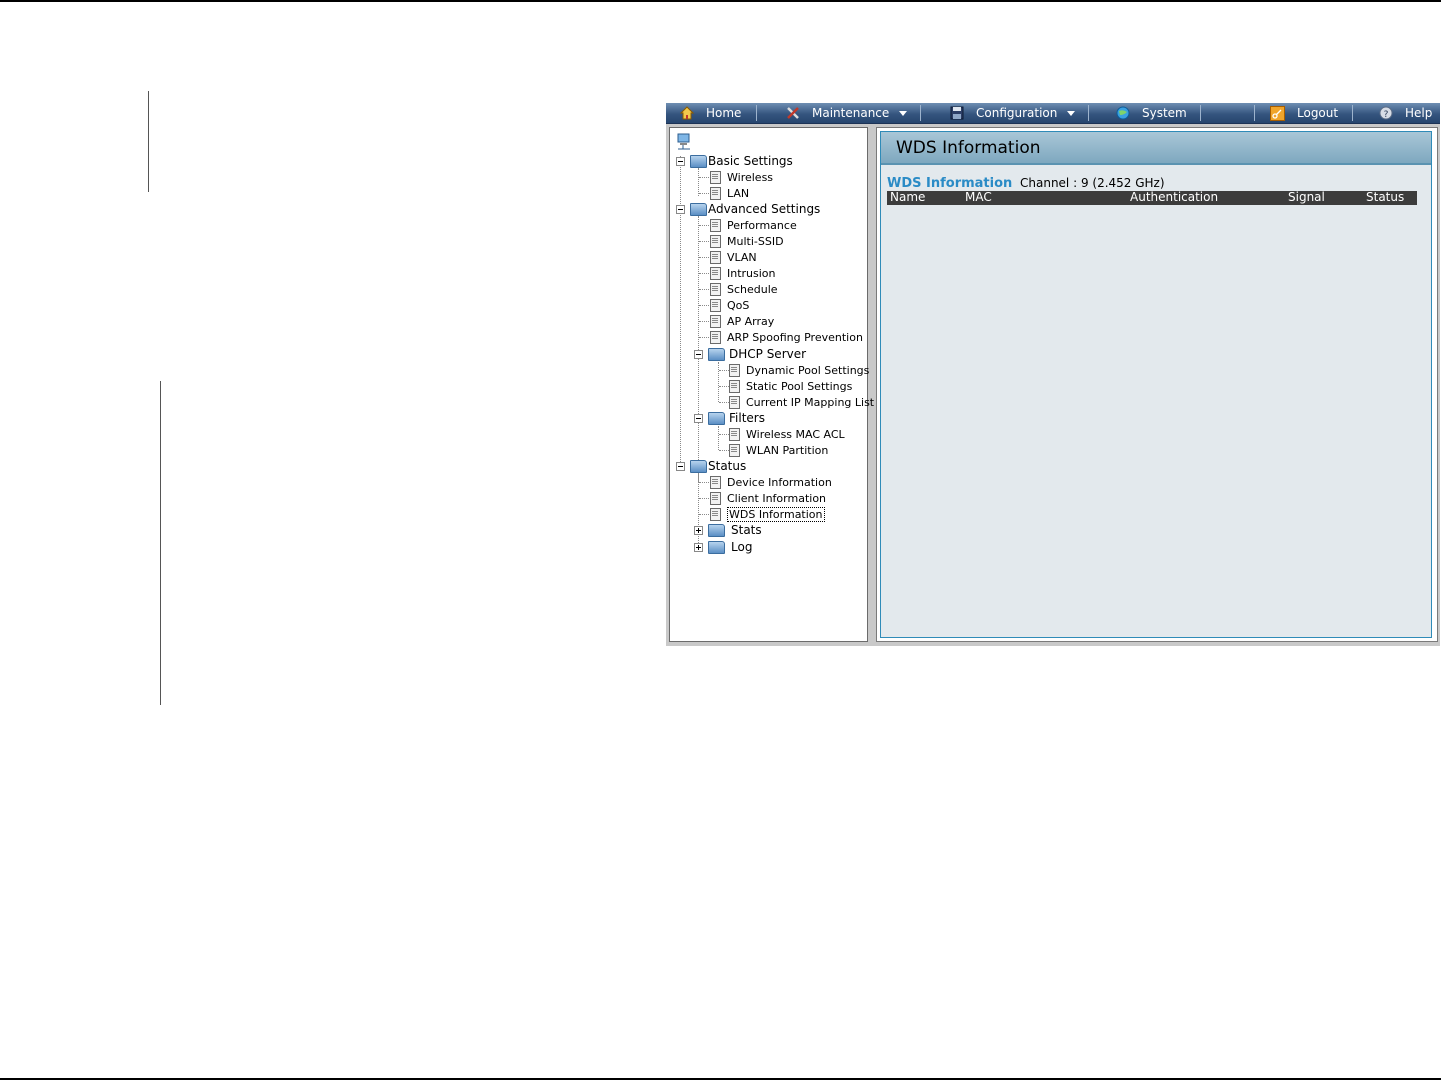 The height and width of the screenshot is (1081, 1441). Describe the element at coordinates (1092, 183) in the screenshot. I see `channel-info: Channel : 9 (2.452 GHz)` at that location.